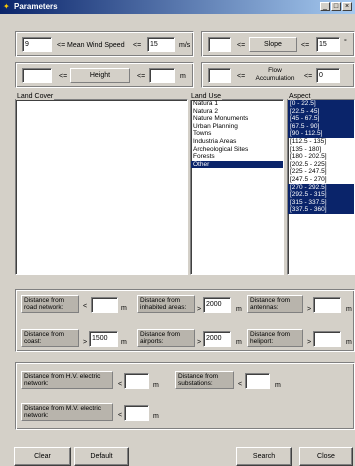 This screenshot has width=355, height=466. I want to click on aspect-item: [202.5 - 225], so click(321, 165).